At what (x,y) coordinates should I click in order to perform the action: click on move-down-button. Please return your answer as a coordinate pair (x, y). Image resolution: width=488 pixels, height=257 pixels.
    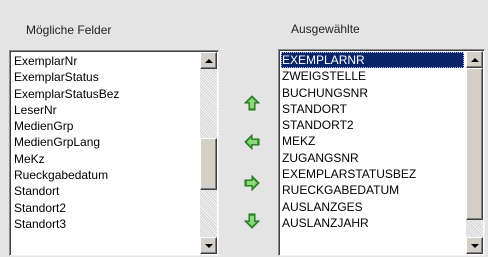
    Looking at the image, I should click on (252, 221).